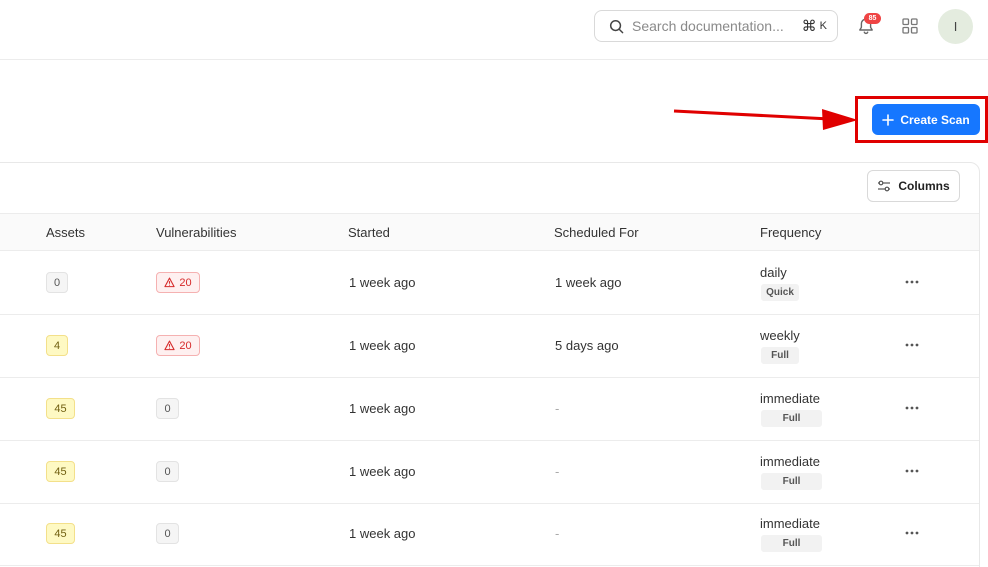  What do you see at coordinates (780, 335) in the screenshot?
I see `frequency-value: weekly` at bounding box center [780, 335].